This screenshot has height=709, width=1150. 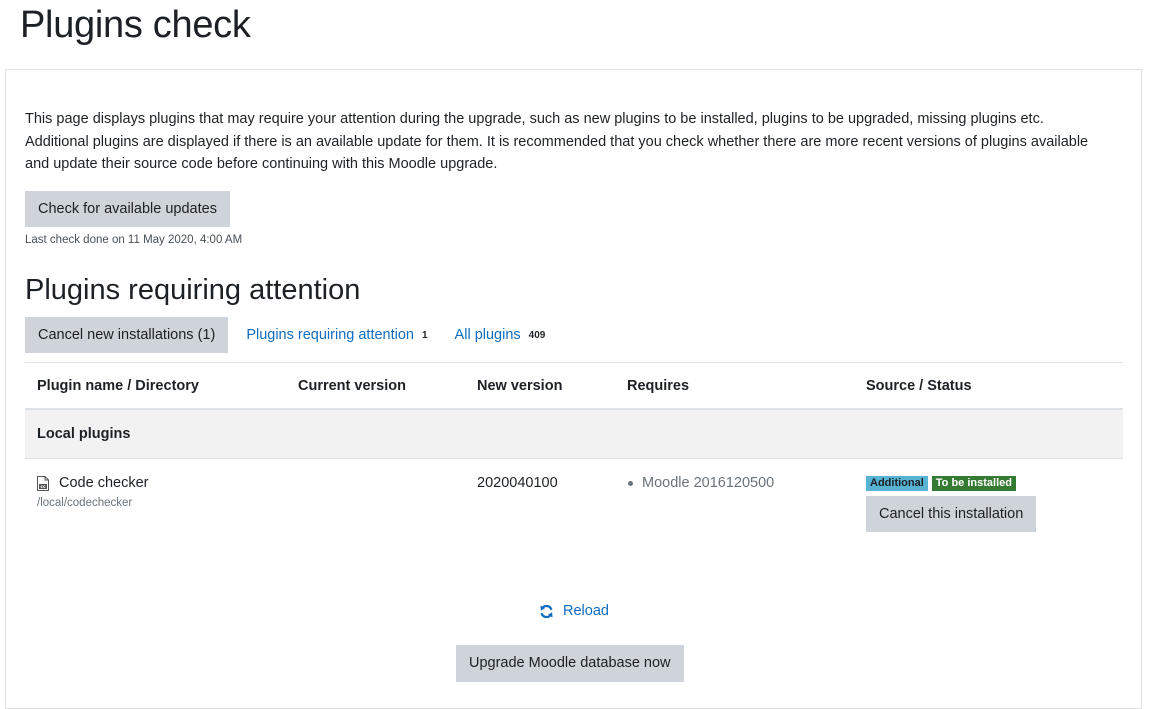 What do you see at coordinates (658, 386) in the screenshot?
I see `header-requires: Requires` at bounding box center [658, 386].